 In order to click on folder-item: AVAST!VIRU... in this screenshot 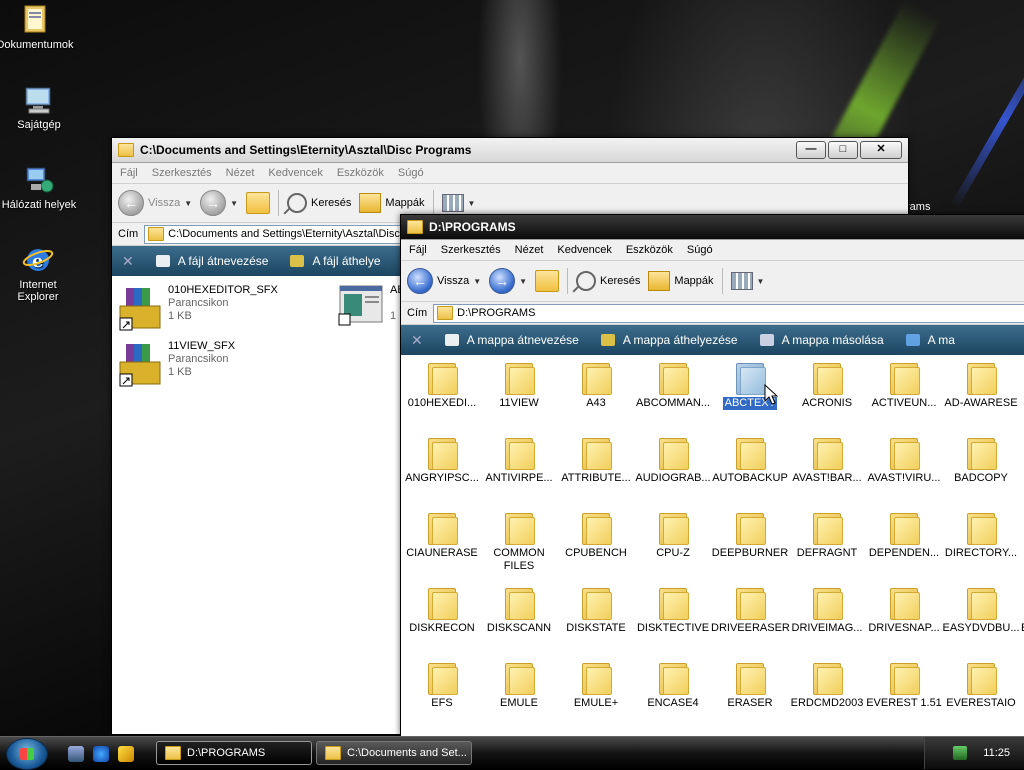, I will do `click(904, 460)`.